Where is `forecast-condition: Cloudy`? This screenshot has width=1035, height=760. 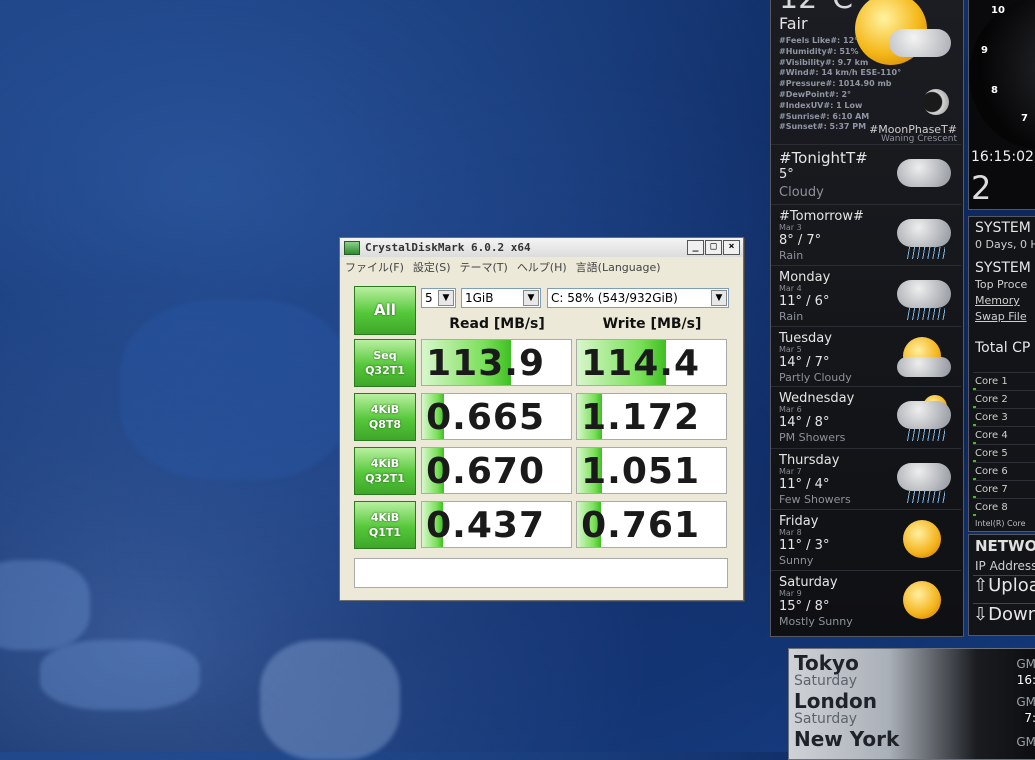
forecast-condition: Cloudy is located at coordinates (801, 192).